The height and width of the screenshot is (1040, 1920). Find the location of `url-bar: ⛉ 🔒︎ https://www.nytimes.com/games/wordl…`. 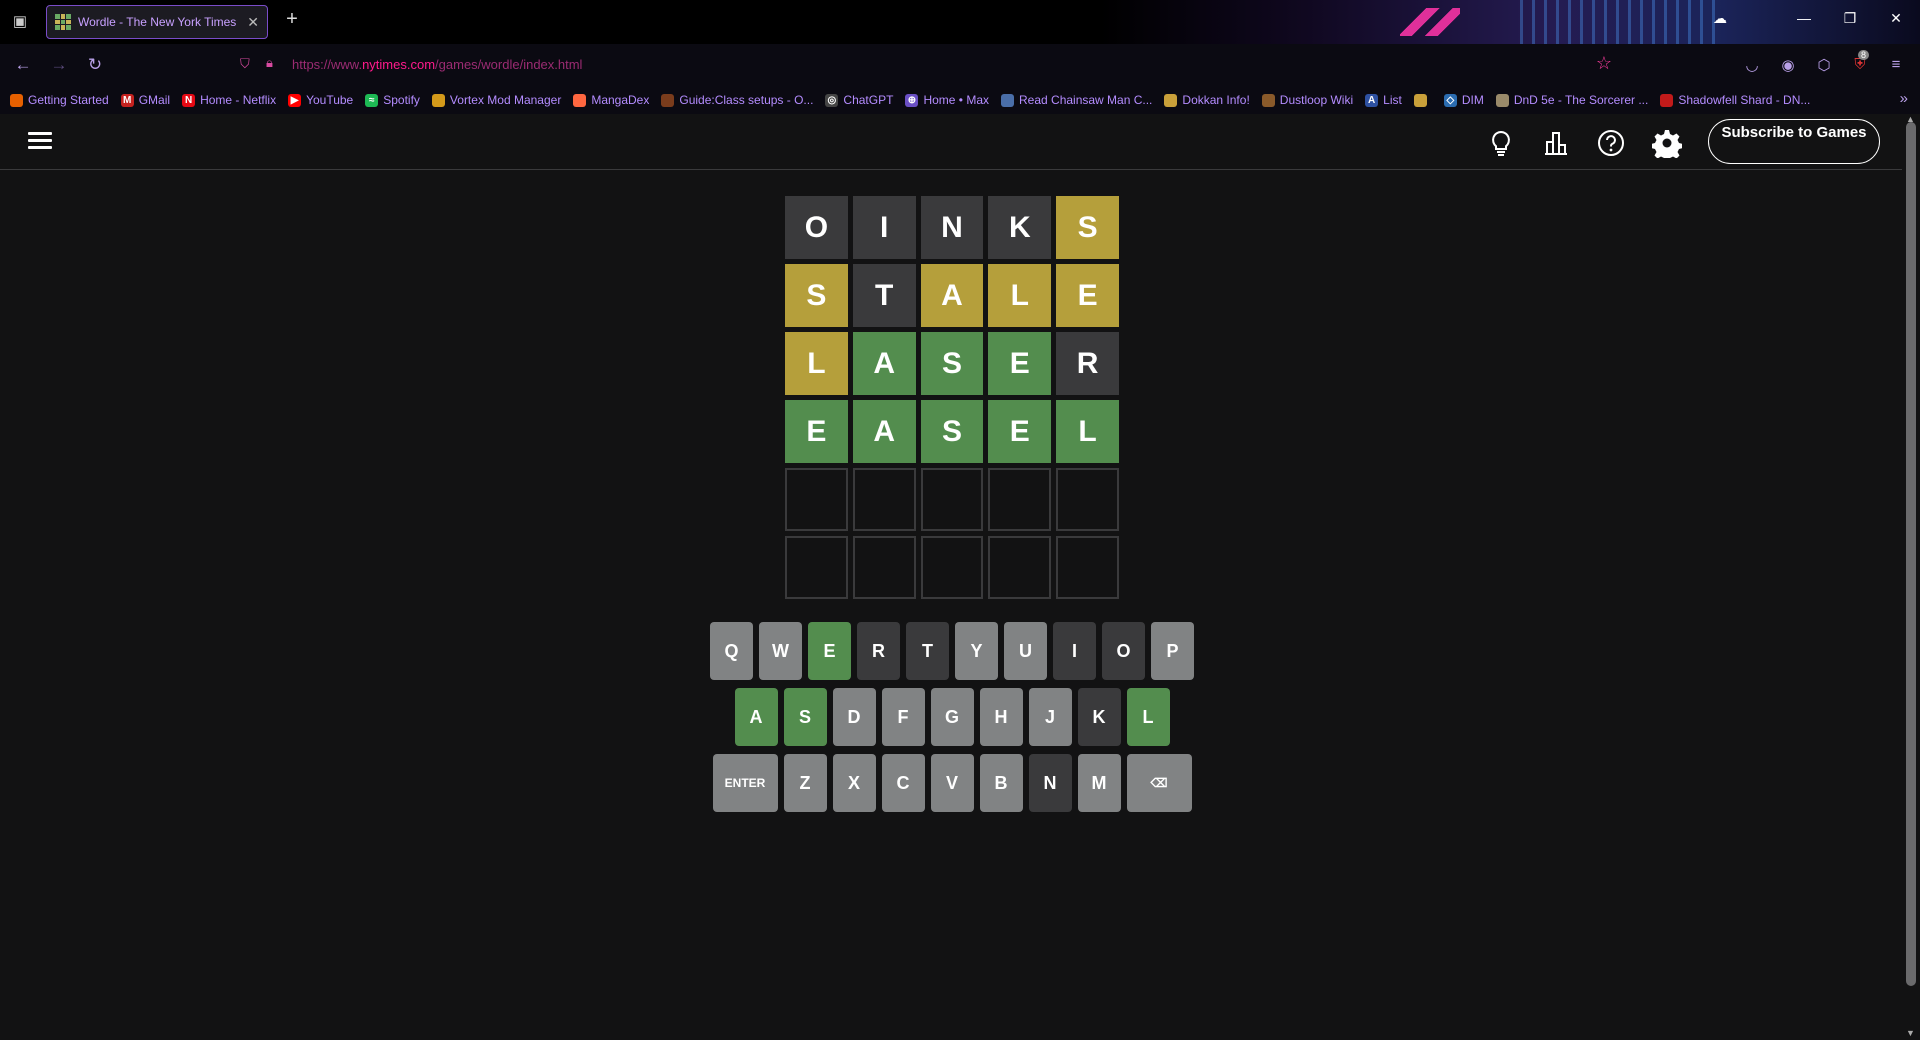

url-bar: ⛉ 🔒︎ https://www.nytimes.com/games/wordl… is located at coordinates (922, 65).